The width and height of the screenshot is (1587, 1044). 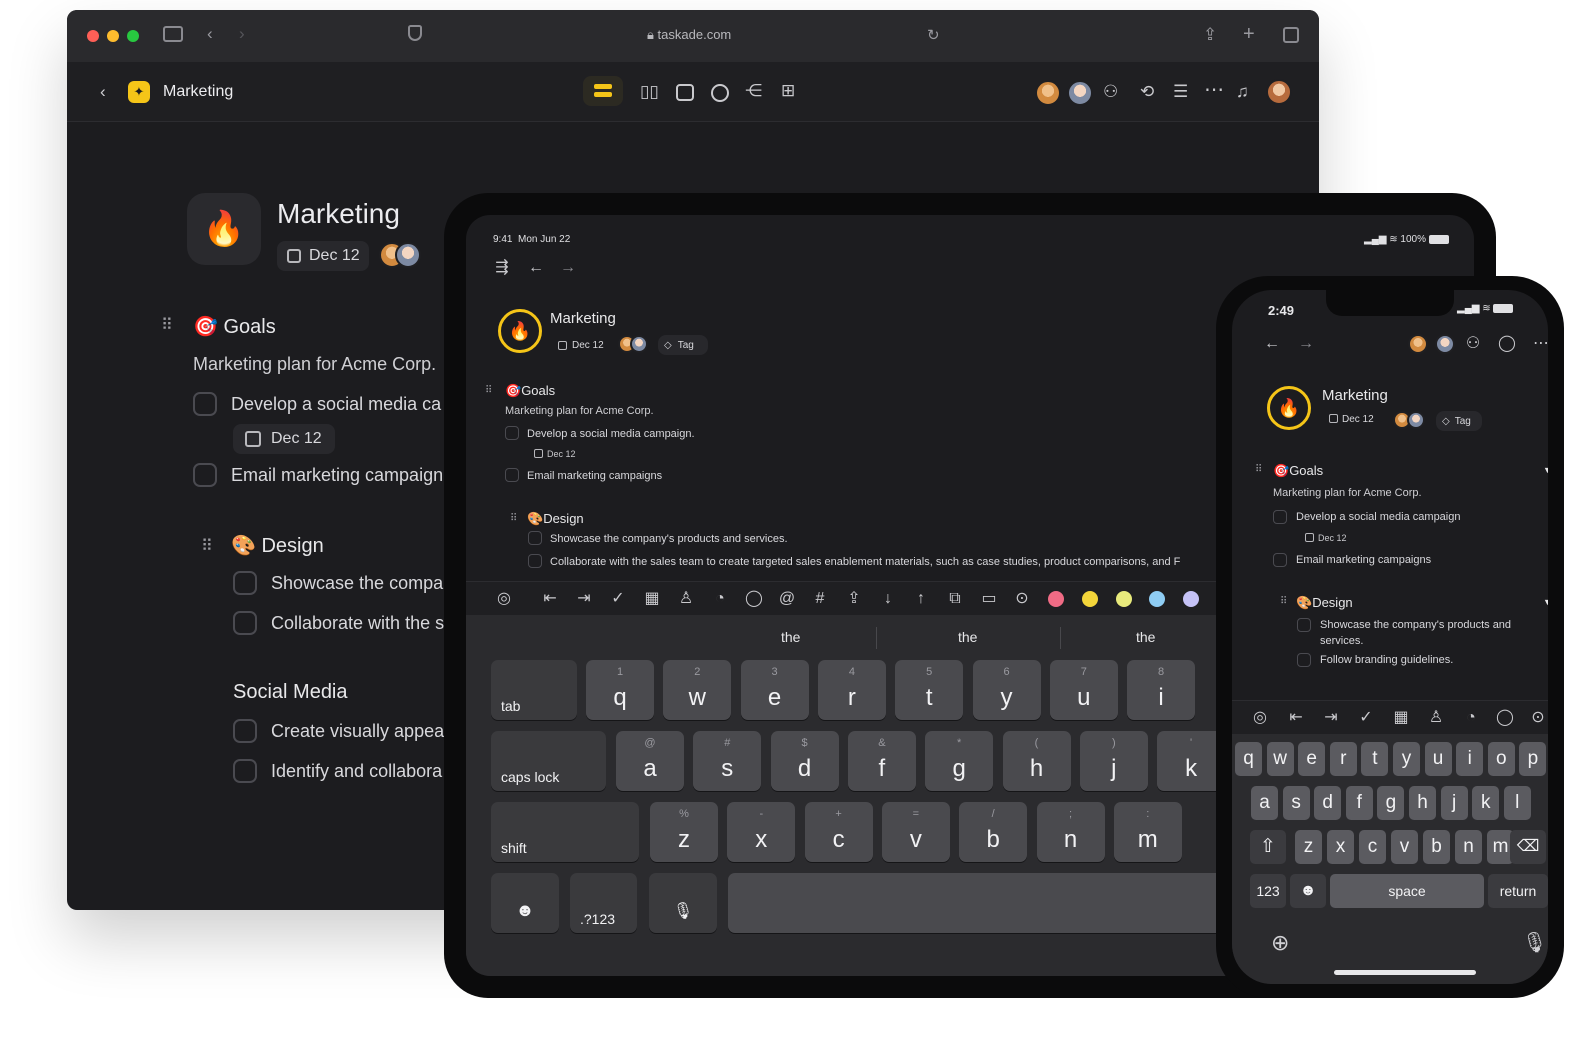 What do you see at coordinates (234, 326) in the screenshot?
I see `goals-heading: 🎯 Goals` at bounding box center [234, 326].